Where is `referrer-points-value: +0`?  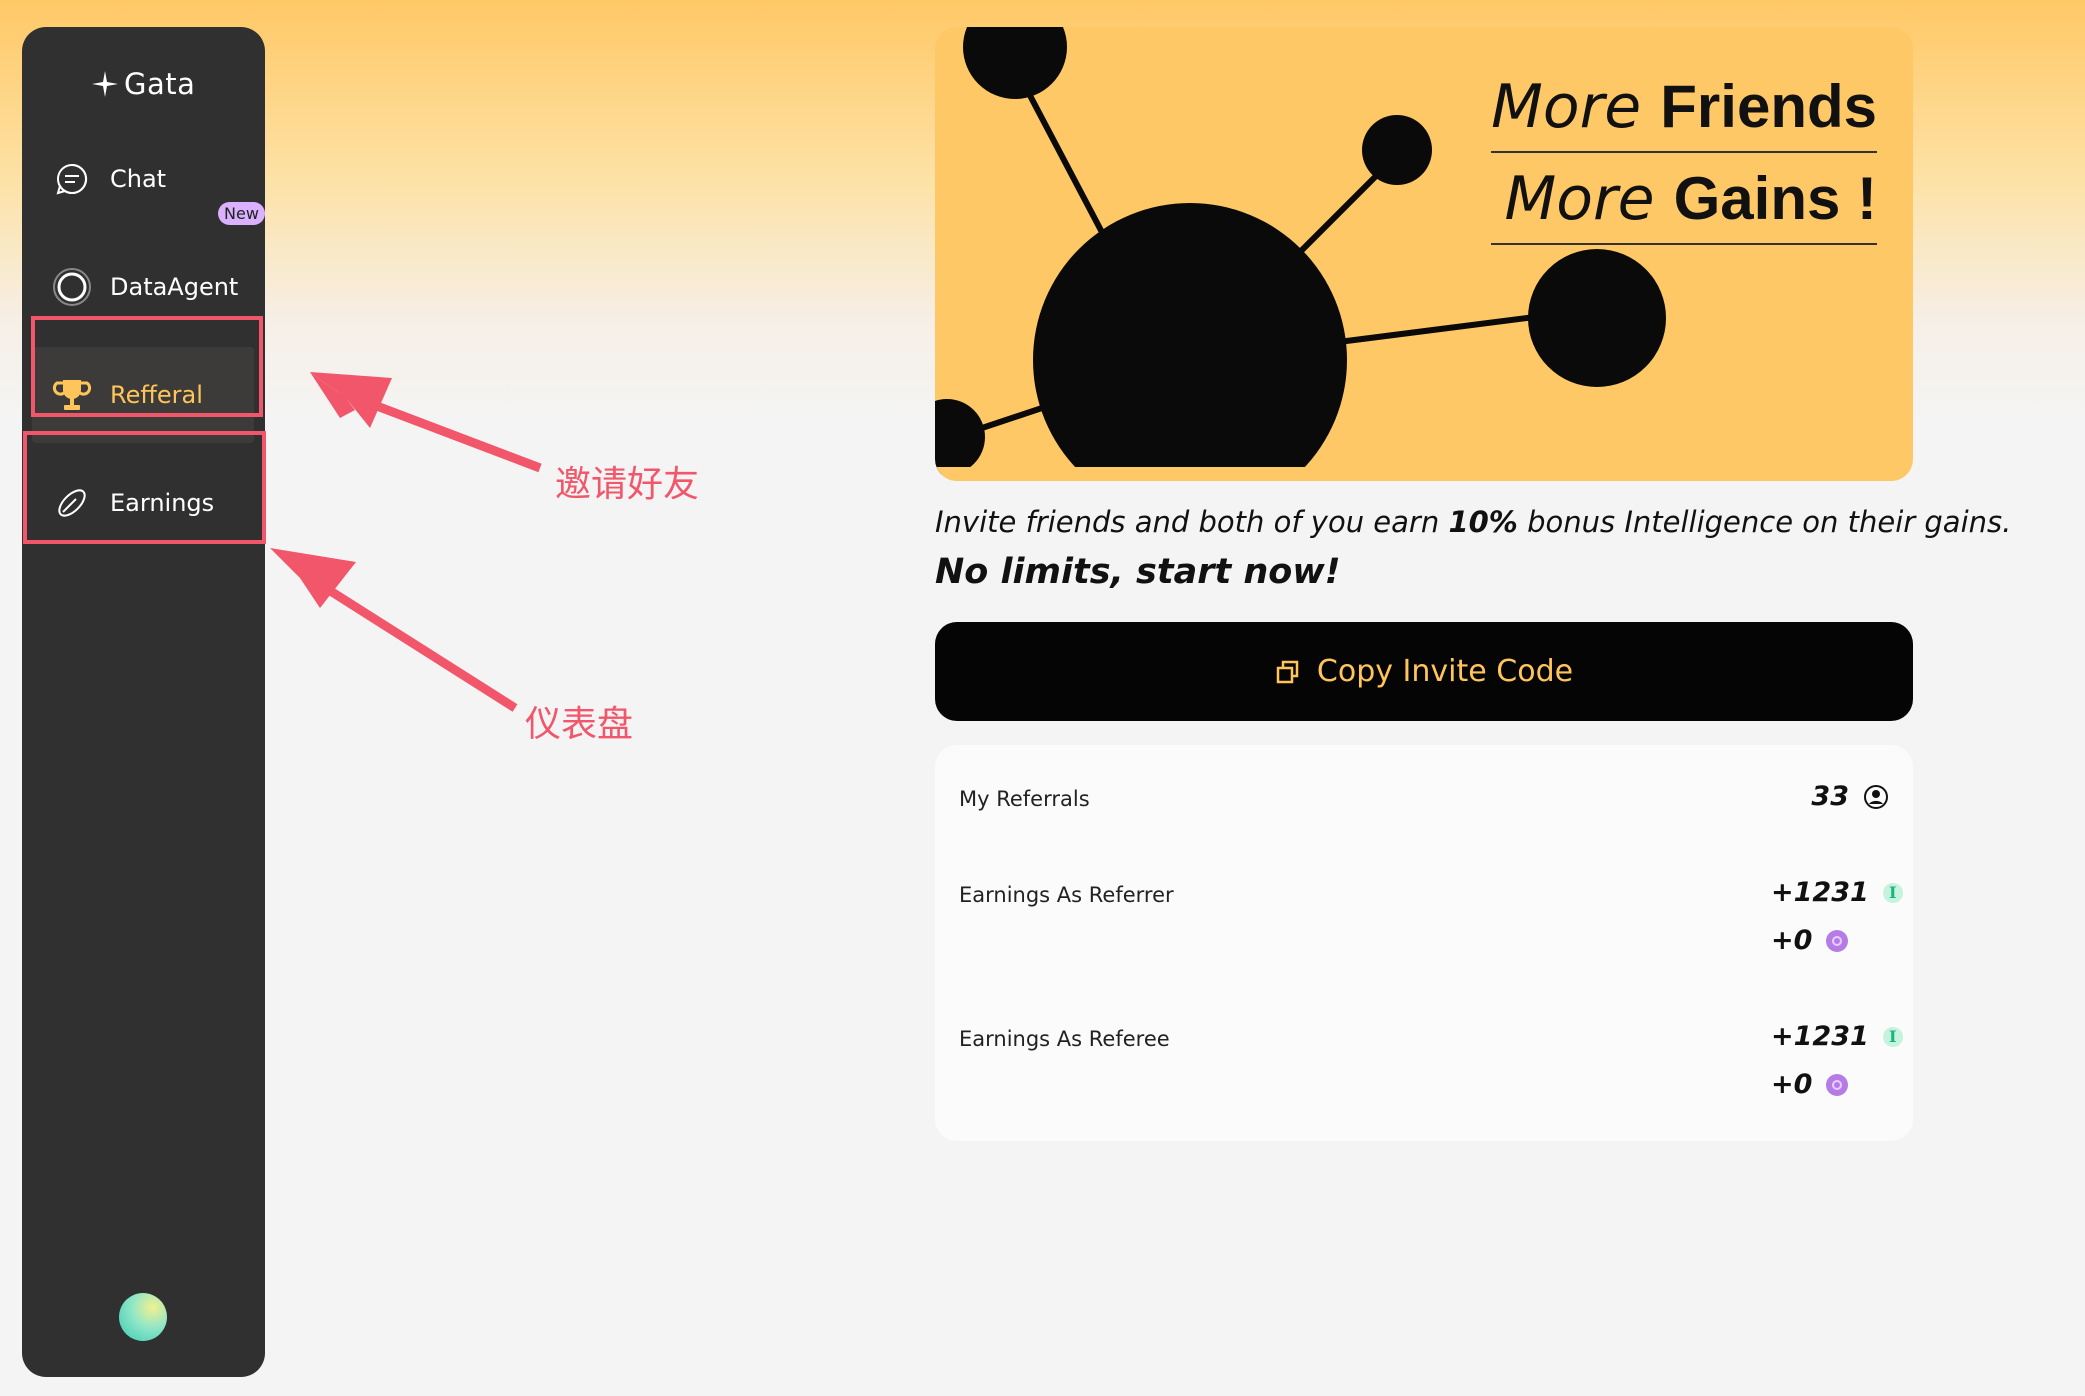
referrer-points-value: +0 is located at coordinates (1810, 940).